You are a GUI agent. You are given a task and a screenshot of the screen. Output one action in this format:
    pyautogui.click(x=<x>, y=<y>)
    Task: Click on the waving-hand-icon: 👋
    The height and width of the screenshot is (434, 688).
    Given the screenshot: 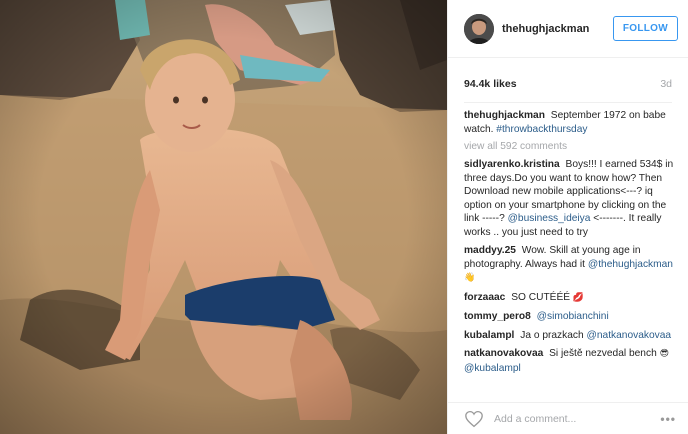 What is the action you would take?
    pyautogui.click(x=470, y=278)
    